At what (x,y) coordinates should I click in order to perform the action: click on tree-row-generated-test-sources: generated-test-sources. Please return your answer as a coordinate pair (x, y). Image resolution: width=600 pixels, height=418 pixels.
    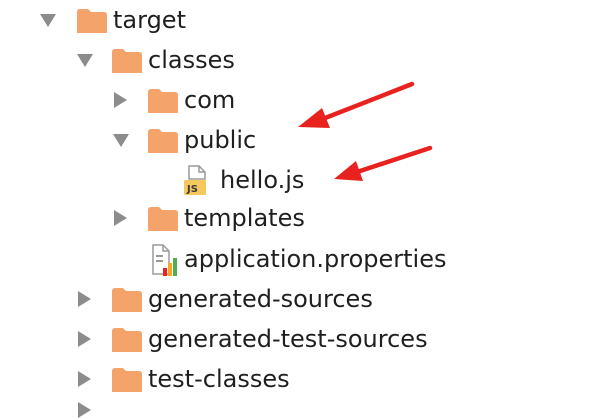
    Looking at the image, I should click on (300, 339).